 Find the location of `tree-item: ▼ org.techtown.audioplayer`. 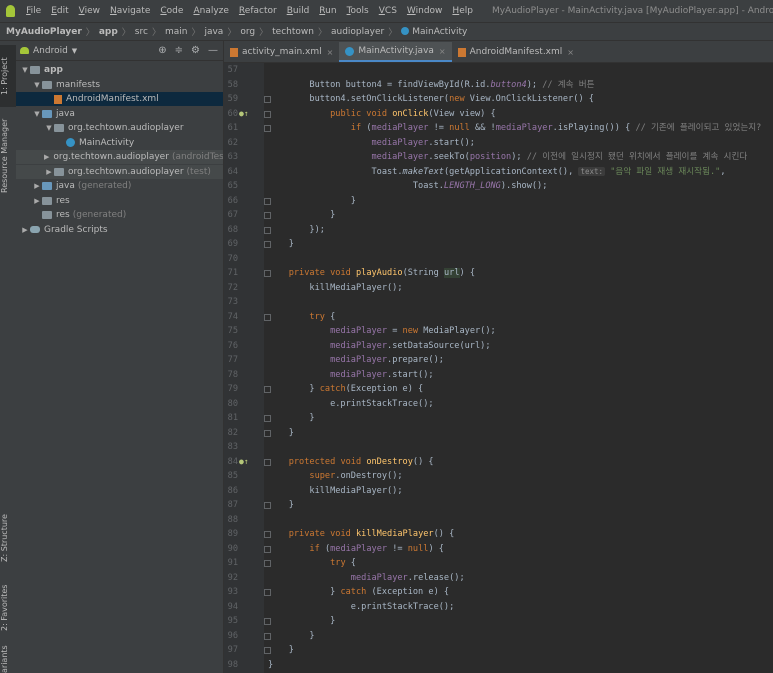

tree-item: ▼ org.techtown.audioplayer is located at coordinates (119, 128).